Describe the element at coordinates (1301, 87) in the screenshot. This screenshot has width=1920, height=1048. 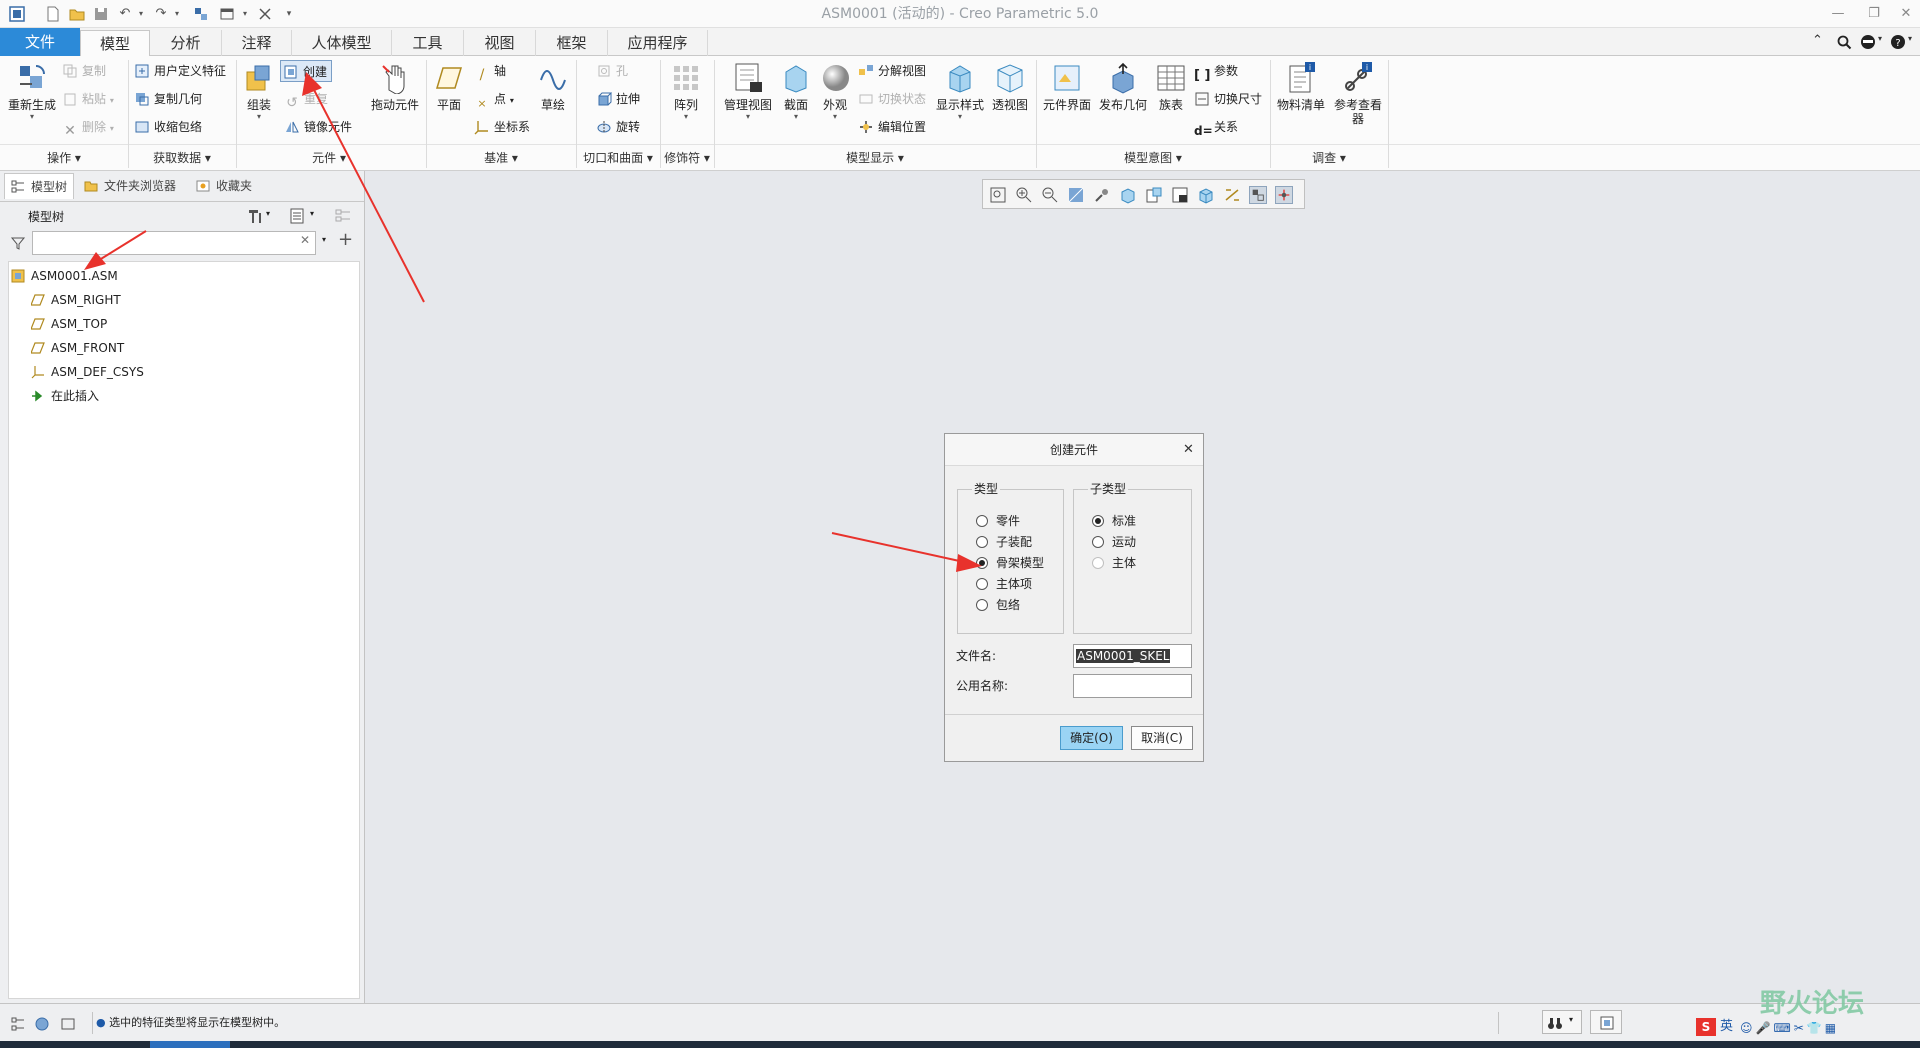
I see `bom-button: i 物料清单` at that location.